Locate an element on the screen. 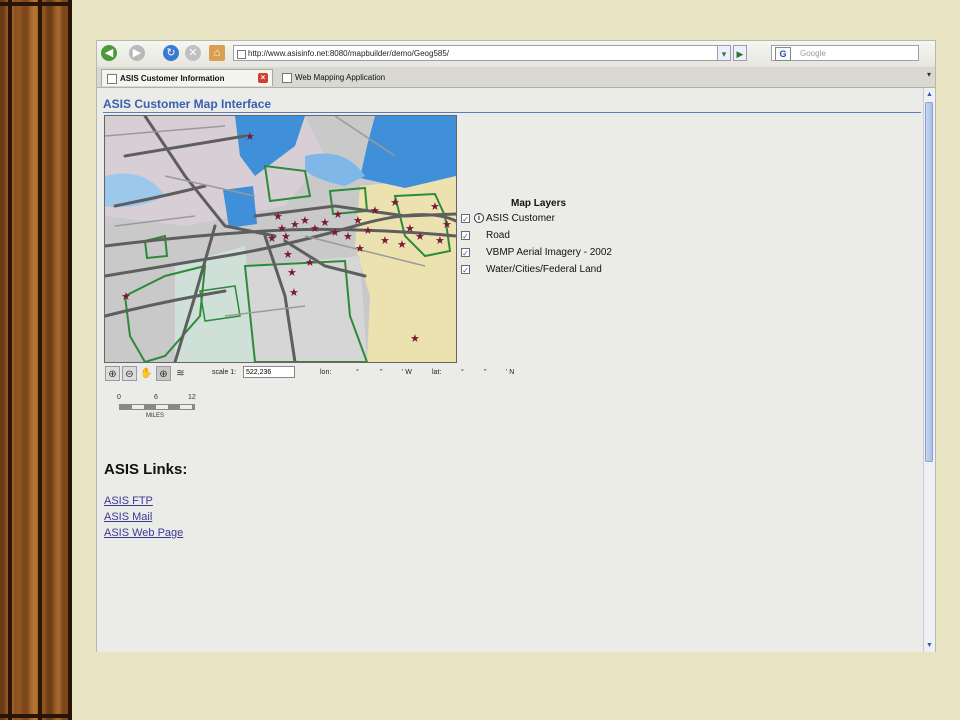 This screenshot has height=720, width=960. lat-north-unit: ' N is located at coordinates (510, 372).